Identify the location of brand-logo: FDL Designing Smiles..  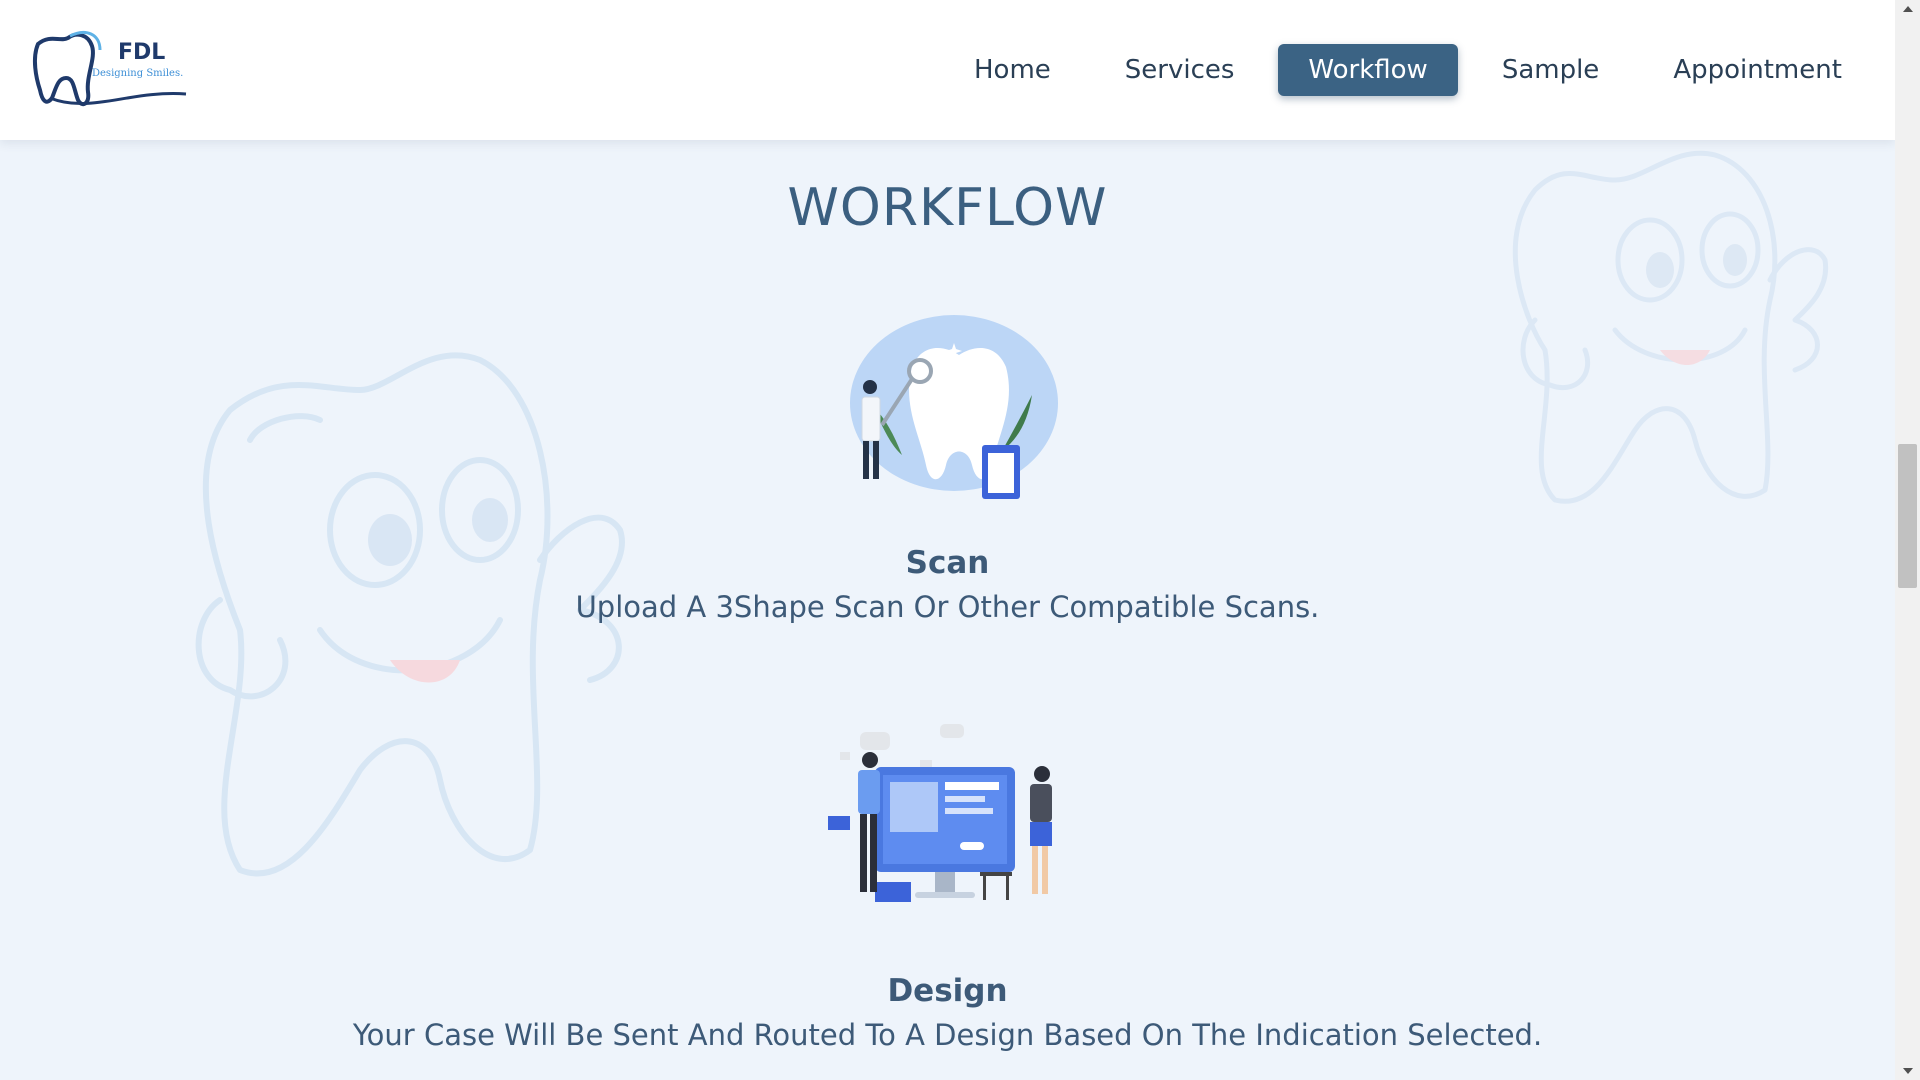
(110, 68).